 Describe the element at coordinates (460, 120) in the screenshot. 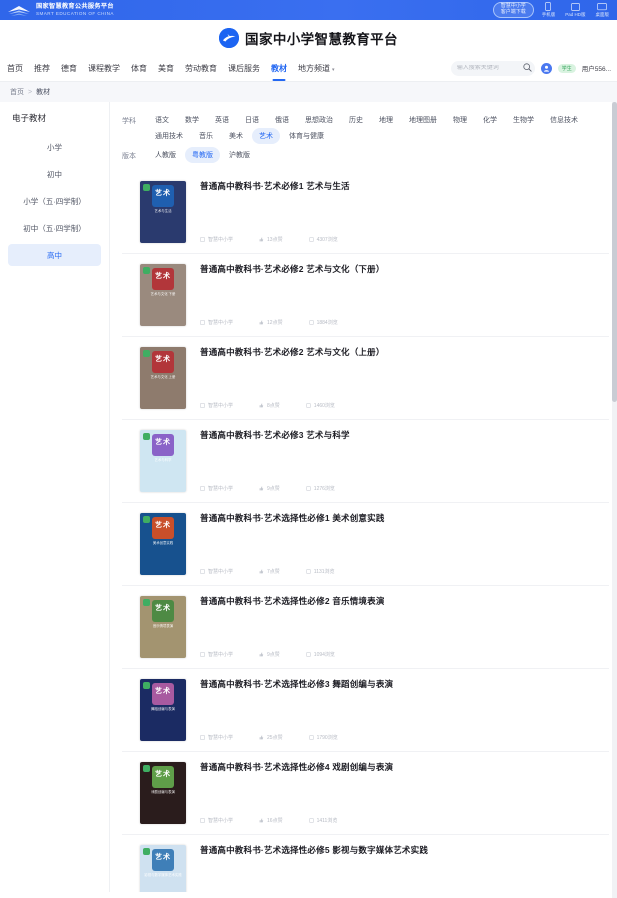

I see `filter-chip-physics: 物理` at that location.